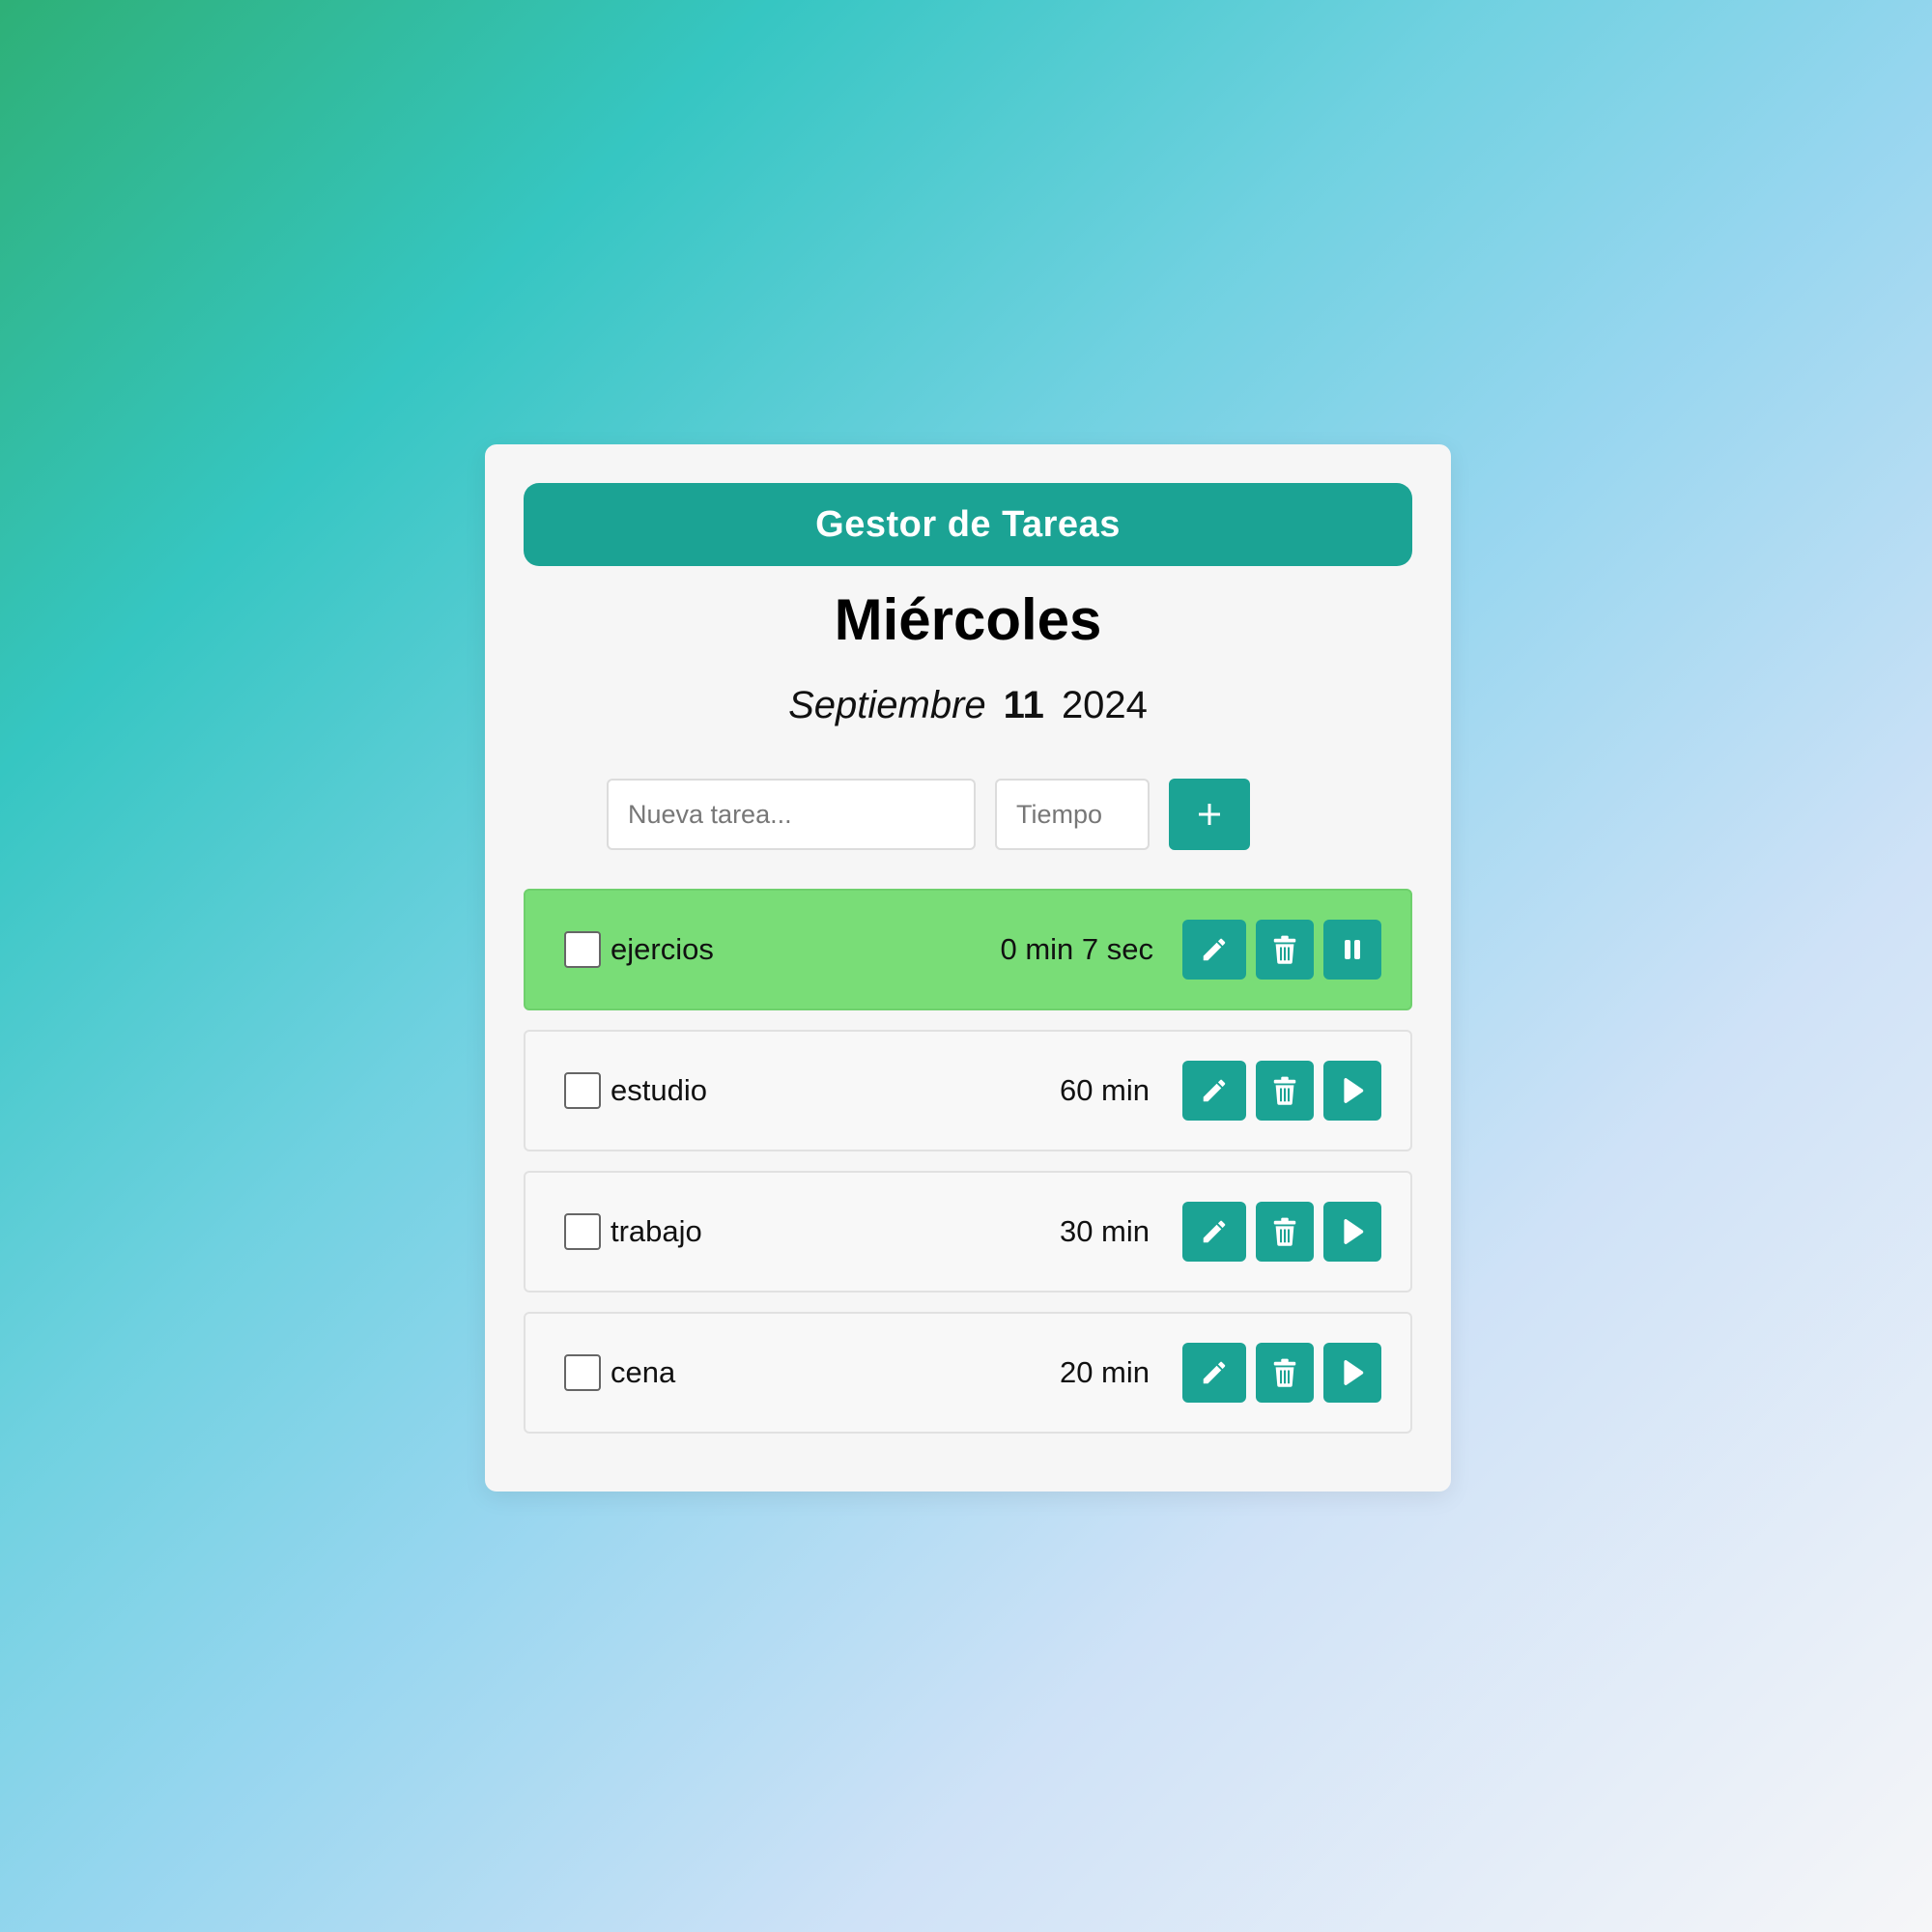  Describe the element at coordinates (1072, 814) in the screenshot. I see `task-time-input` at that location.